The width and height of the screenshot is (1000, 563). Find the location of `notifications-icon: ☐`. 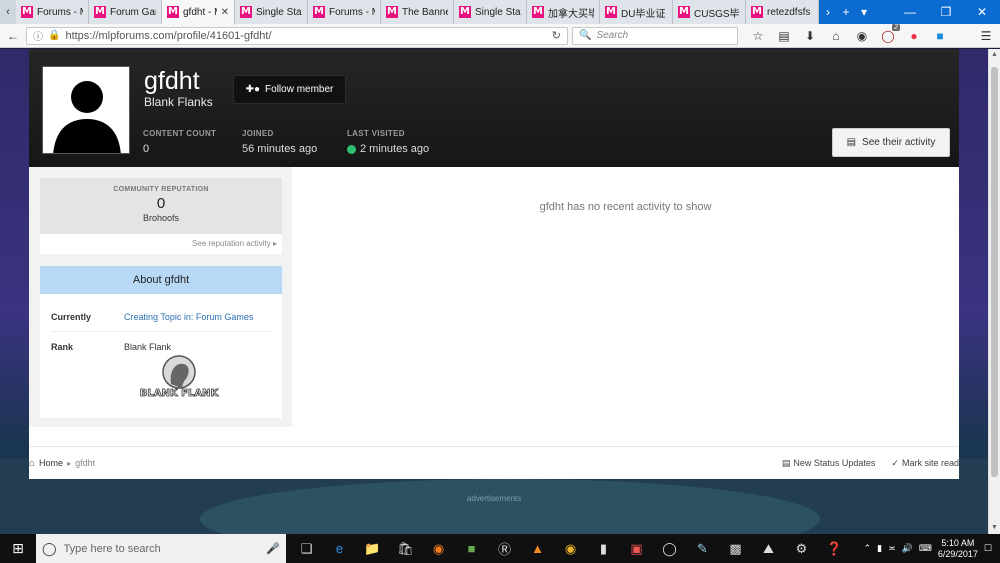

notifications-icon: ☐ is located at coordinates (988, 548).